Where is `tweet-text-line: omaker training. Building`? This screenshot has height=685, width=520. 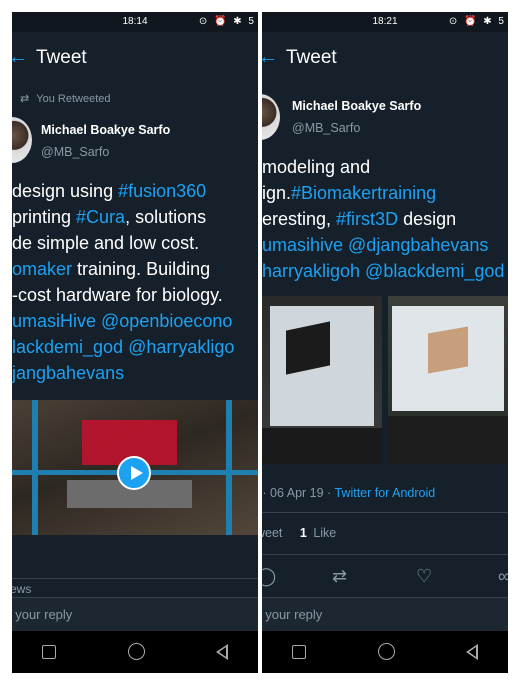 tweet-text-line: omaker training. Building is located at coordinates (123, 269).